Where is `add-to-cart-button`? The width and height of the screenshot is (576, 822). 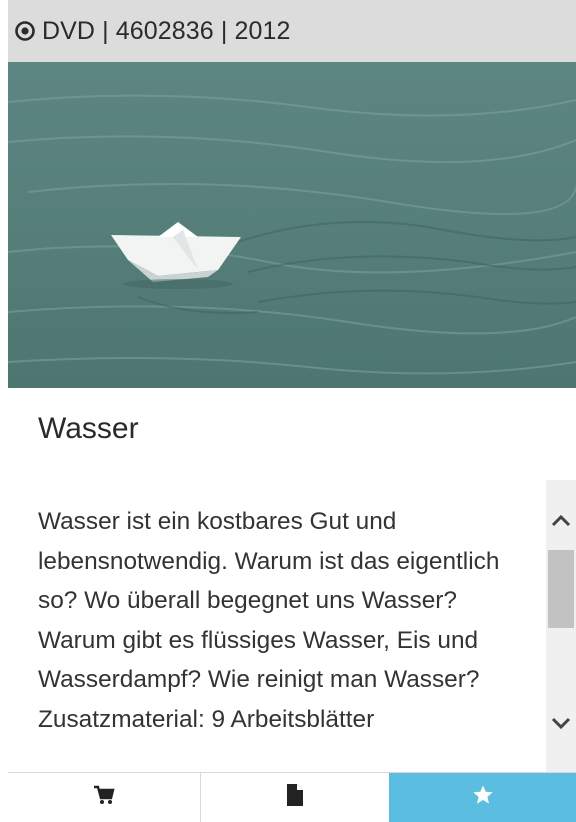
add-to-cart-button is located at coordinates (104, 797).